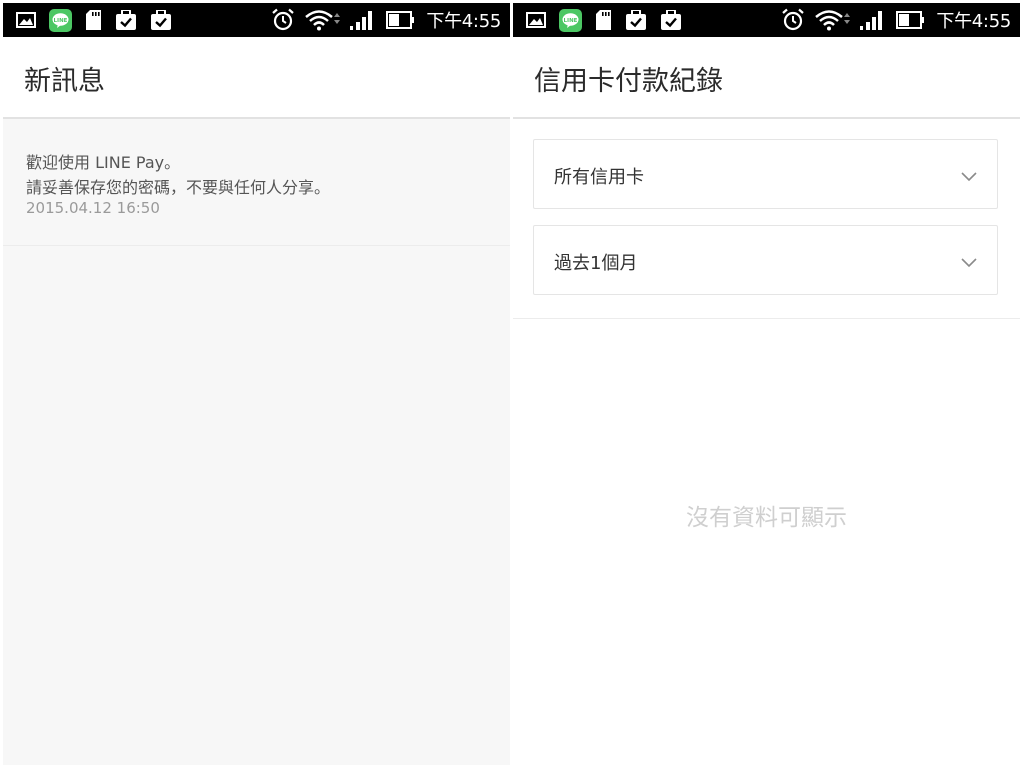 The width and height of the screenshot is (1023, 768). Describe the element at coordinates (765, 260) in the screenshot. I see `period-filter-dropdown: 過去1個月` at that location.